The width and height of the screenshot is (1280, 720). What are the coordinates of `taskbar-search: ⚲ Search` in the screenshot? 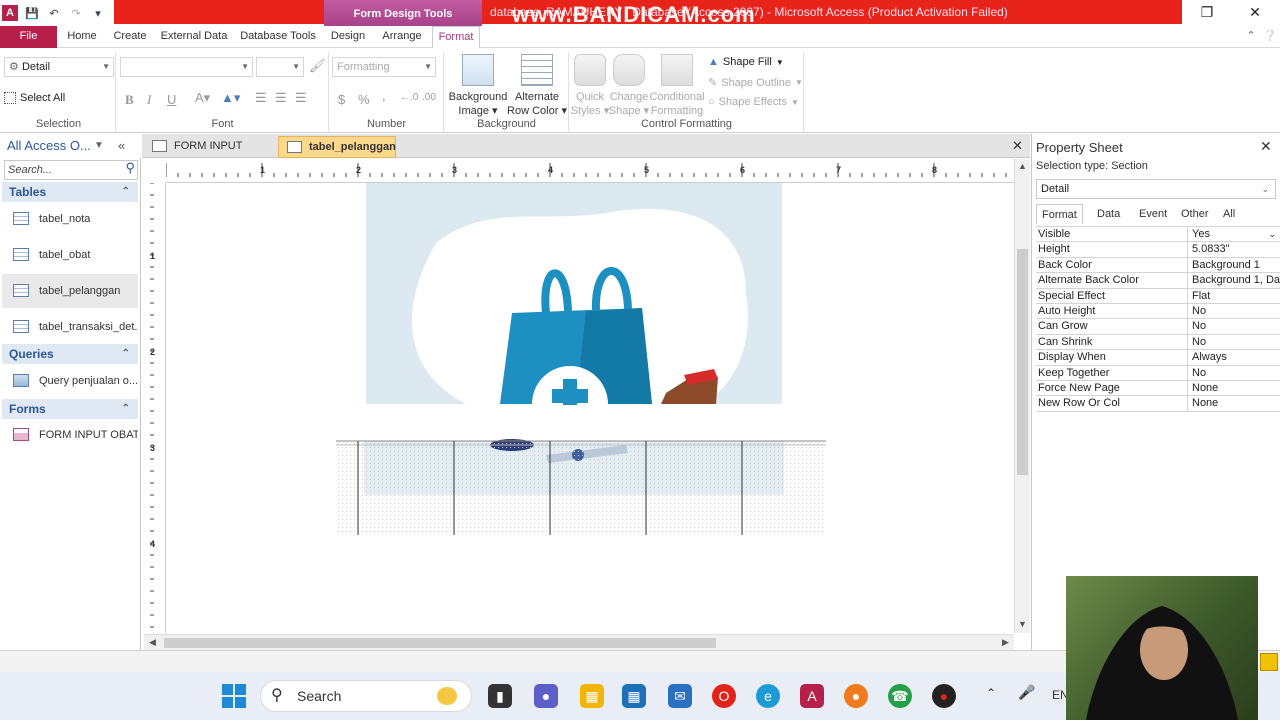 It's located at (366, 696).